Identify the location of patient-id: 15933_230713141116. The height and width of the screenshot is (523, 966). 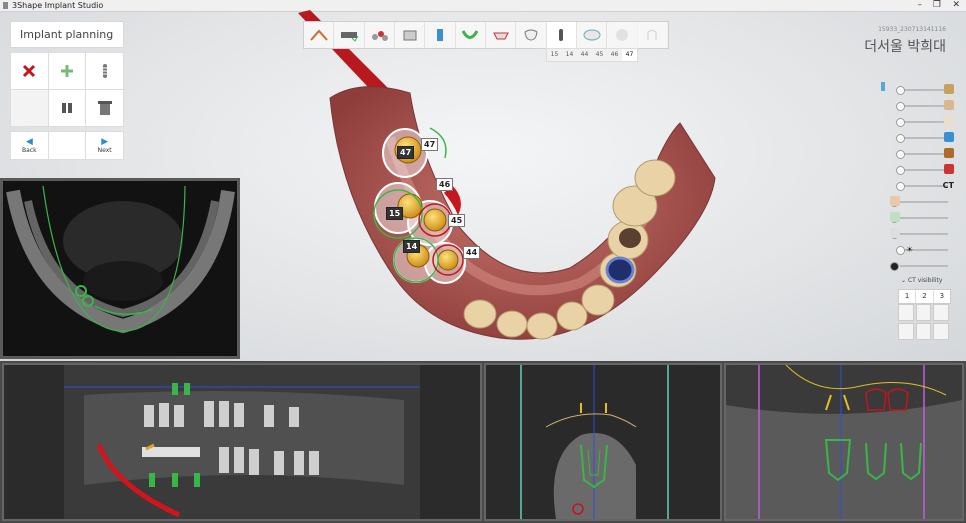
(912, 29).